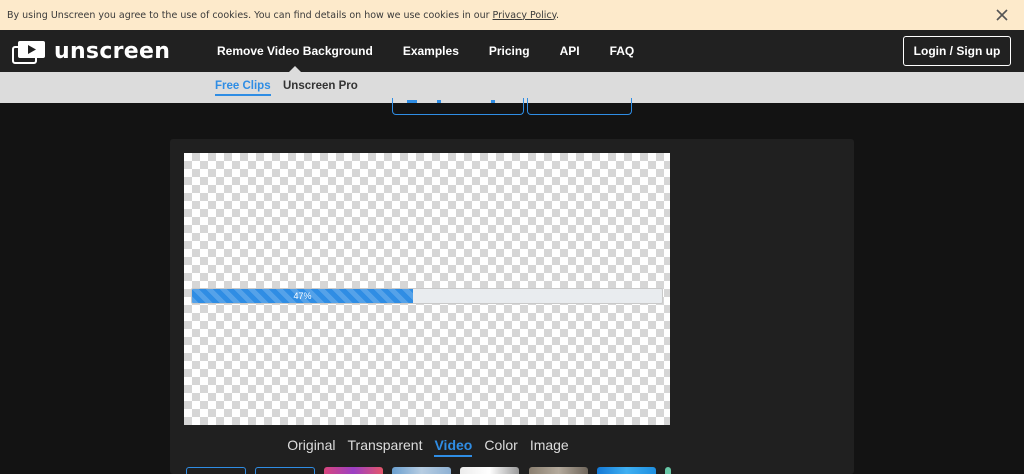  I want to click on subnav-free-clips: Free Clips, so click(243, 88).